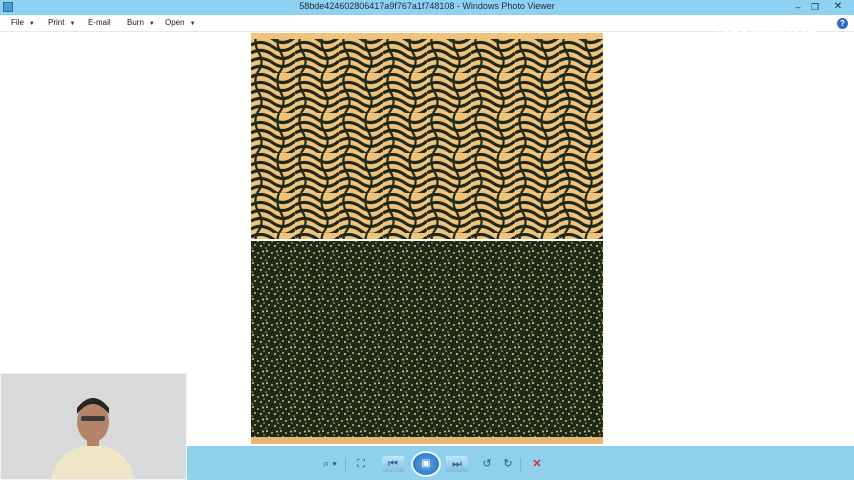 This screenshot has width=854, height=480. Describe the element at coordinates (135, 22) in the screenshot. I see `menu-burn-label: Burn` at that location.